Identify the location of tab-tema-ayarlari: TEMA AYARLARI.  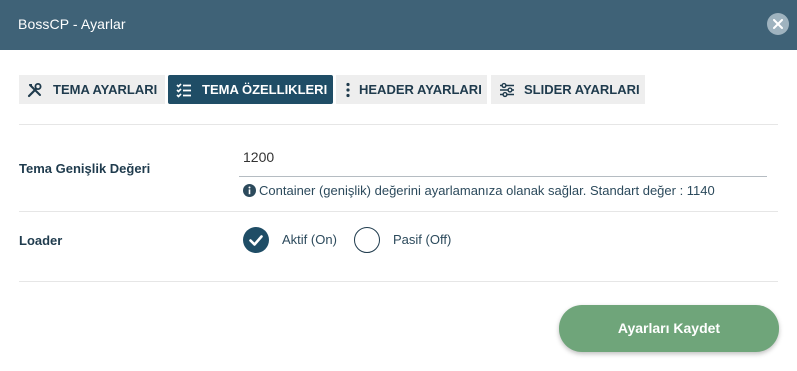
(92, 89).